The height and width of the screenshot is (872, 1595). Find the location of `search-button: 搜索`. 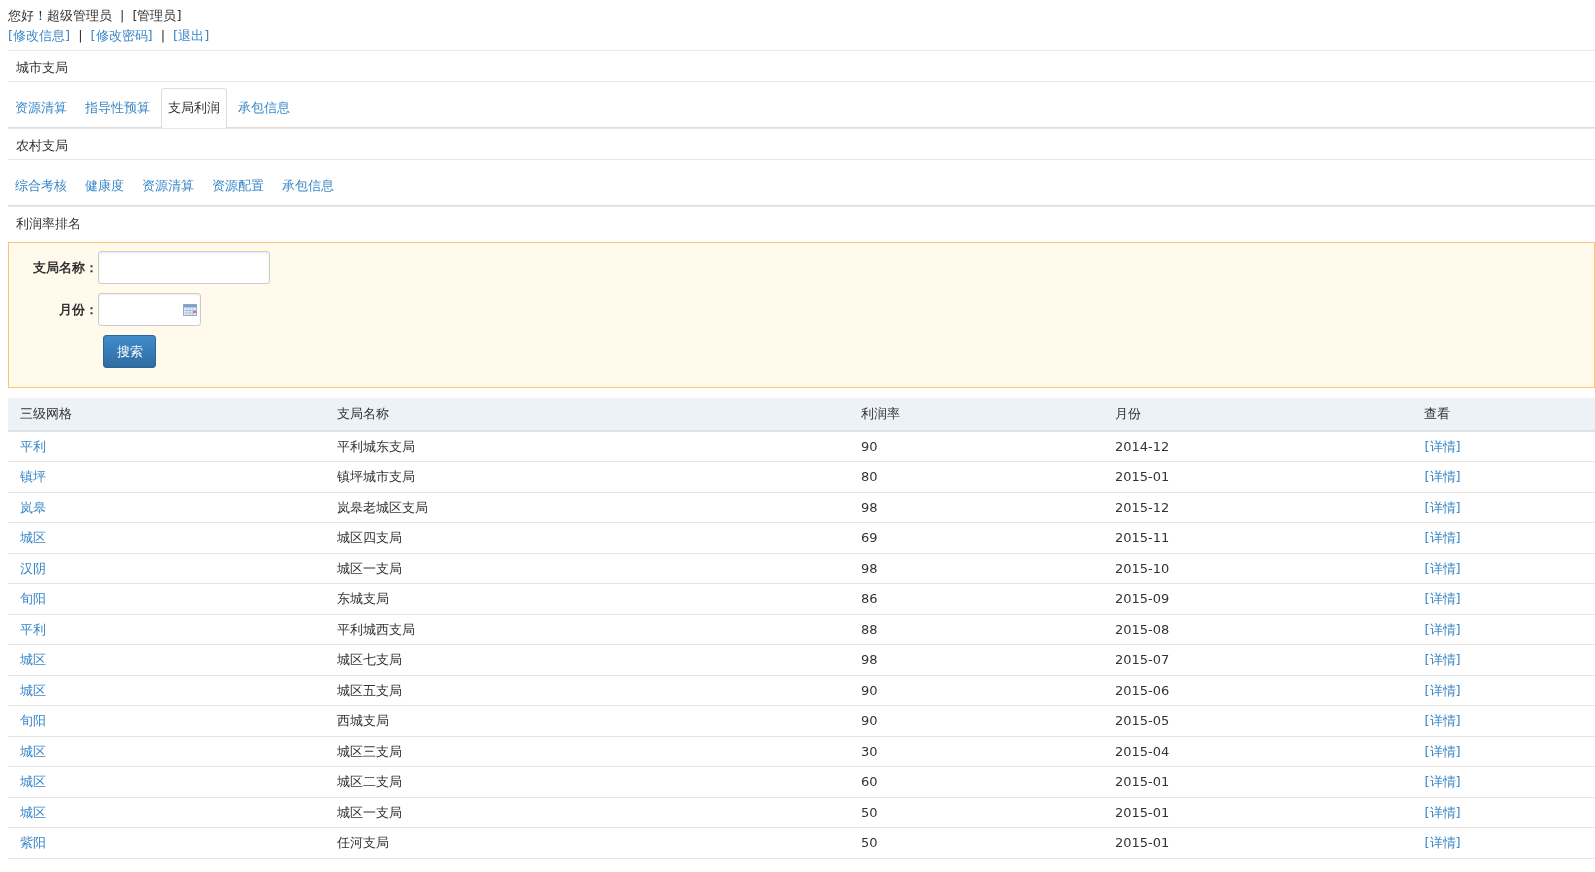

search-button: 搜索 is located at coordinates (129, 351).